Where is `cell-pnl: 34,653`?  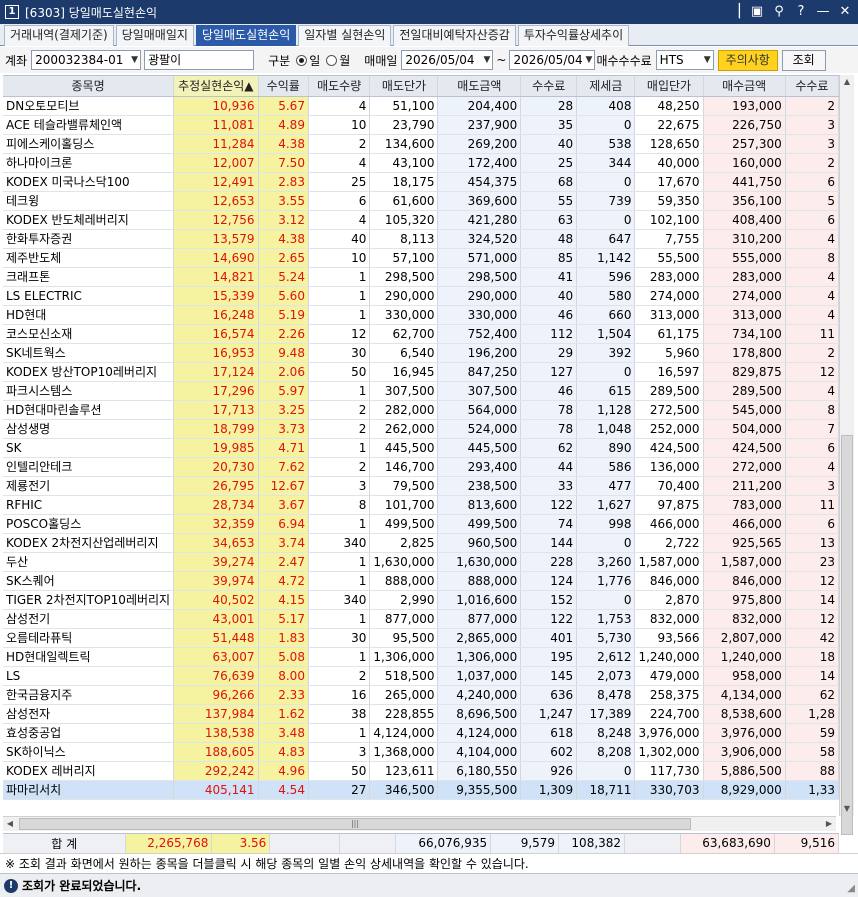
cell-pnl: 34,653 is located at coordinates (216, 543).